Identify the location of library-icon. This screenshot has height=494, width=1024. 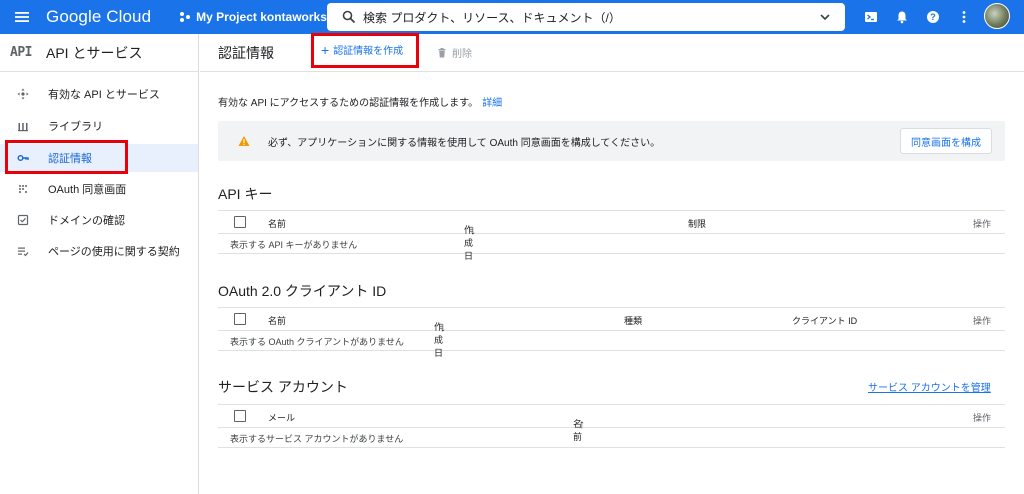
(23, 126).